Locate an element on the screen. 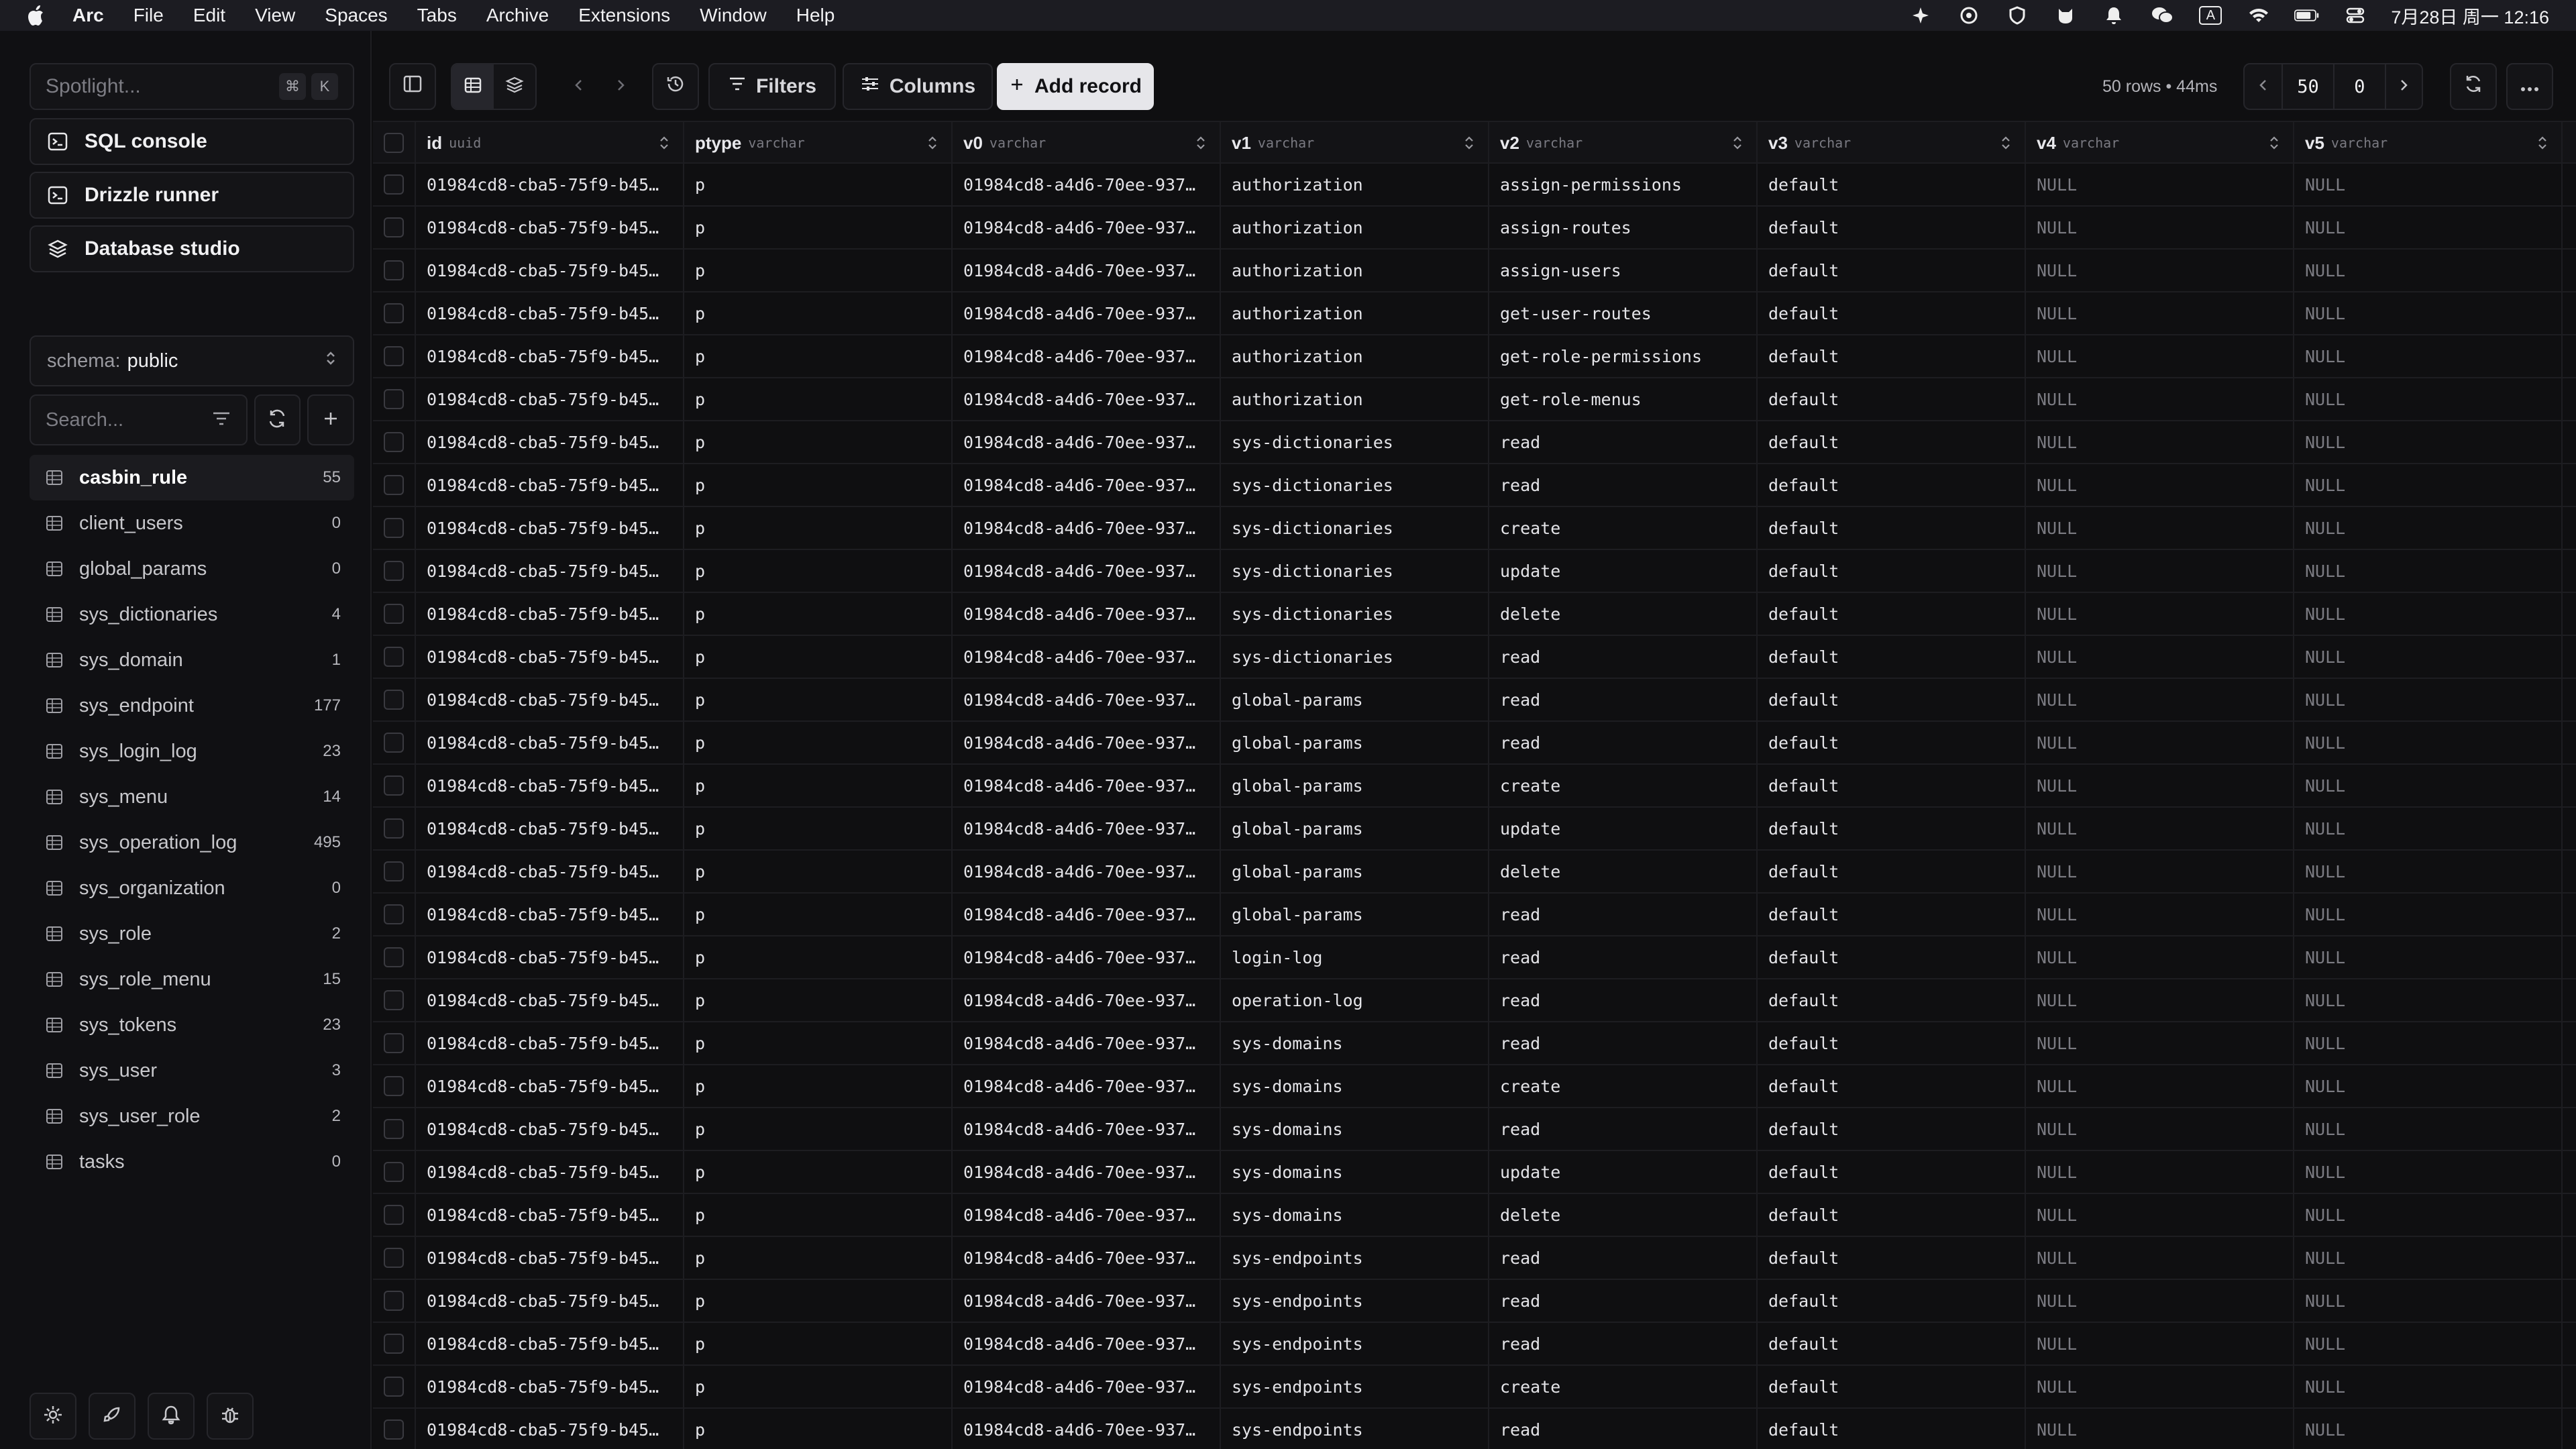 This screenshot has height=1449, width=2576. schema-view-button is located at coordinates (514, 86).